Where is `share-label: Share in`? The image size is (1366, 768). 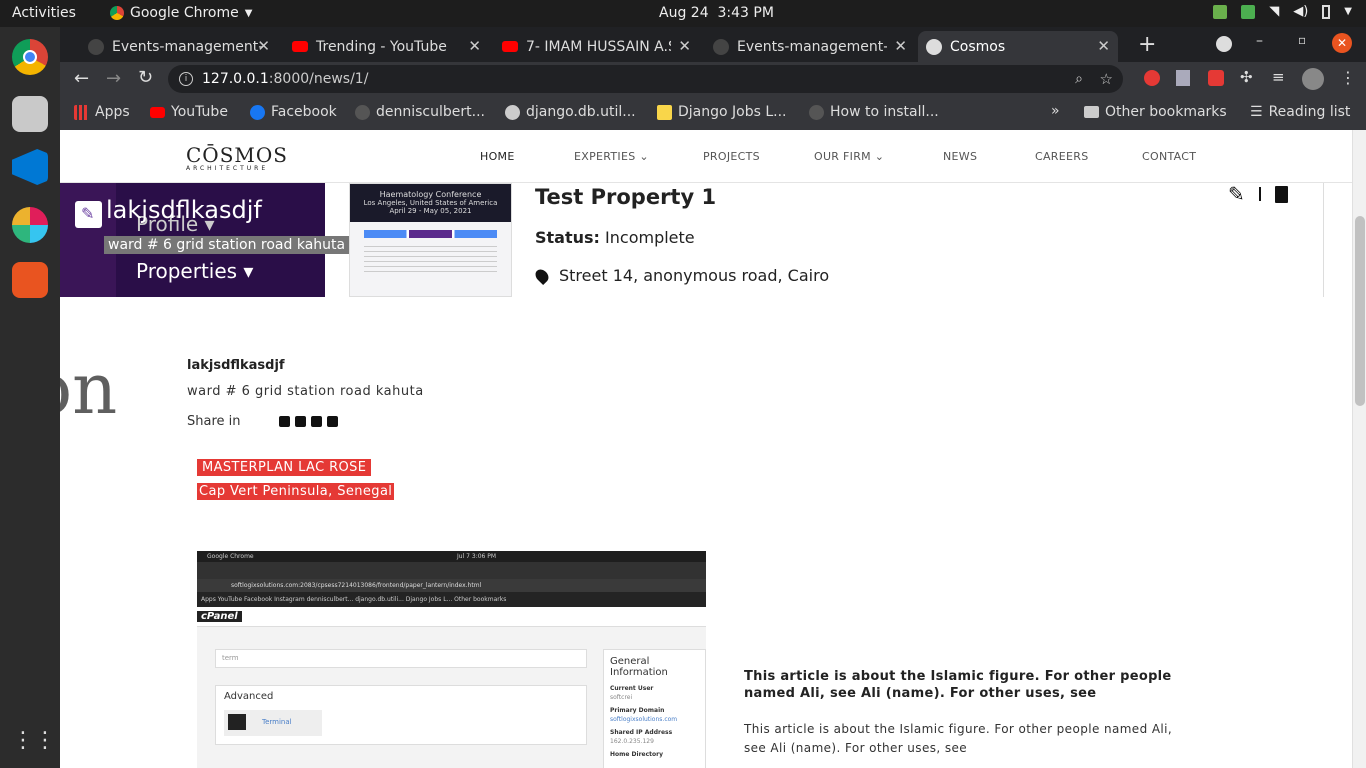
share-label: Share in is located at coordinates (214, 421).